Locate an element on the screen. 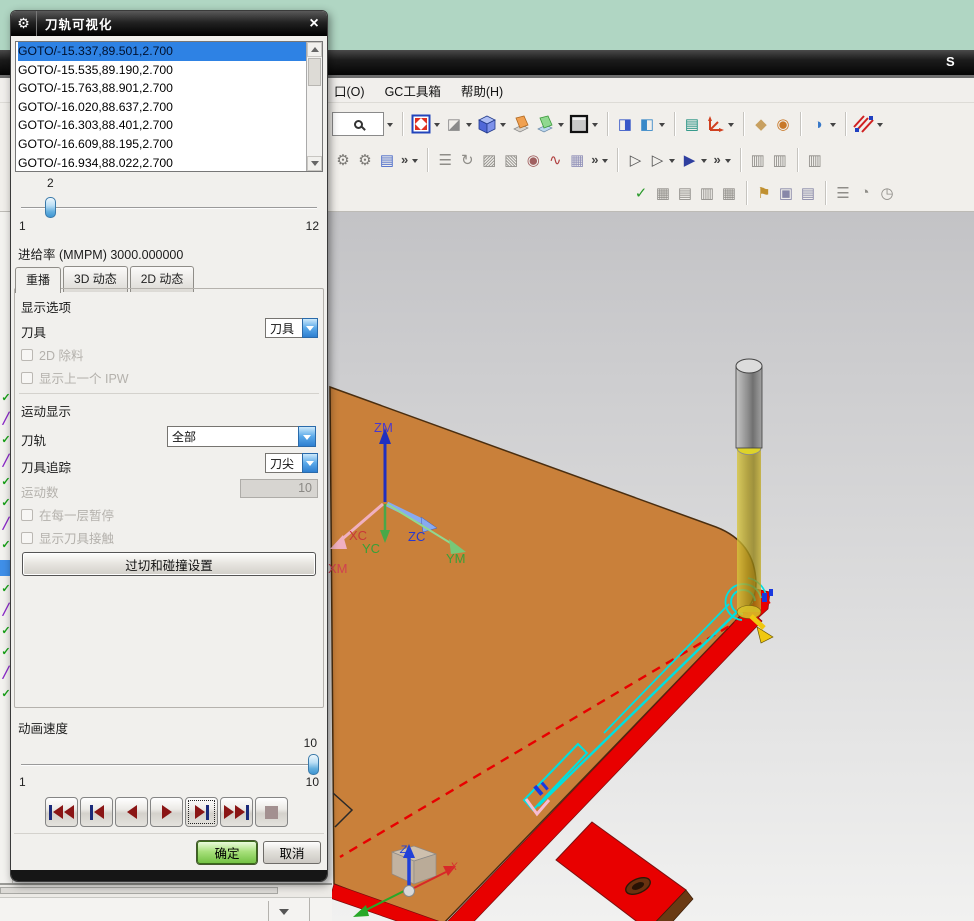  goto-list-item: GOTO/-16.609,88.195,2.700 is located at coordinates (162, 144).